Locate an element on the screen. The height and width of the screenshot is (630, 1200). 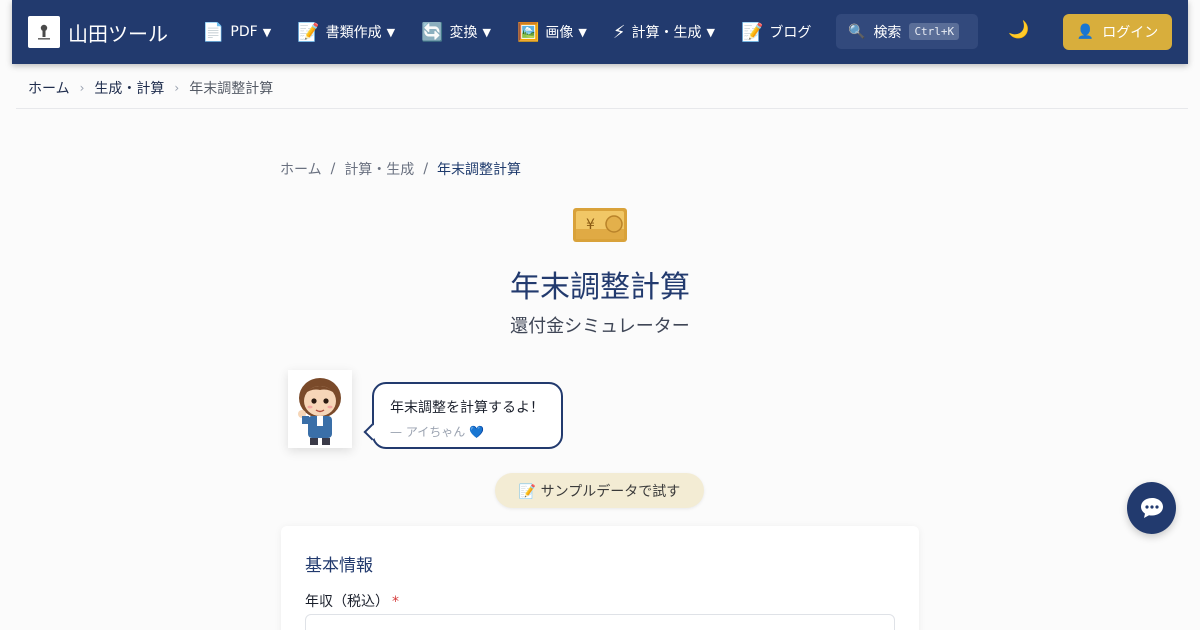
nav-blog: 📝 ブログ is located at coordinates (776, 32).